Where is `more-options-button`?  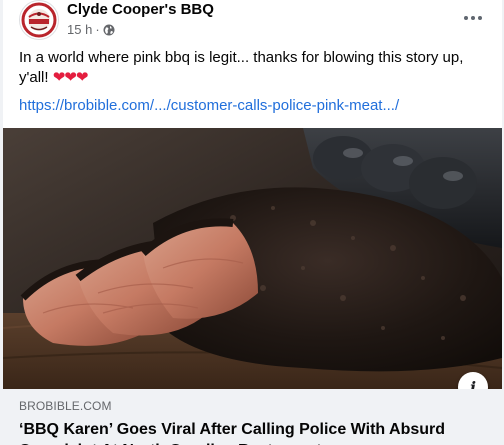 more-options-button is located at coordinates (473, 18).